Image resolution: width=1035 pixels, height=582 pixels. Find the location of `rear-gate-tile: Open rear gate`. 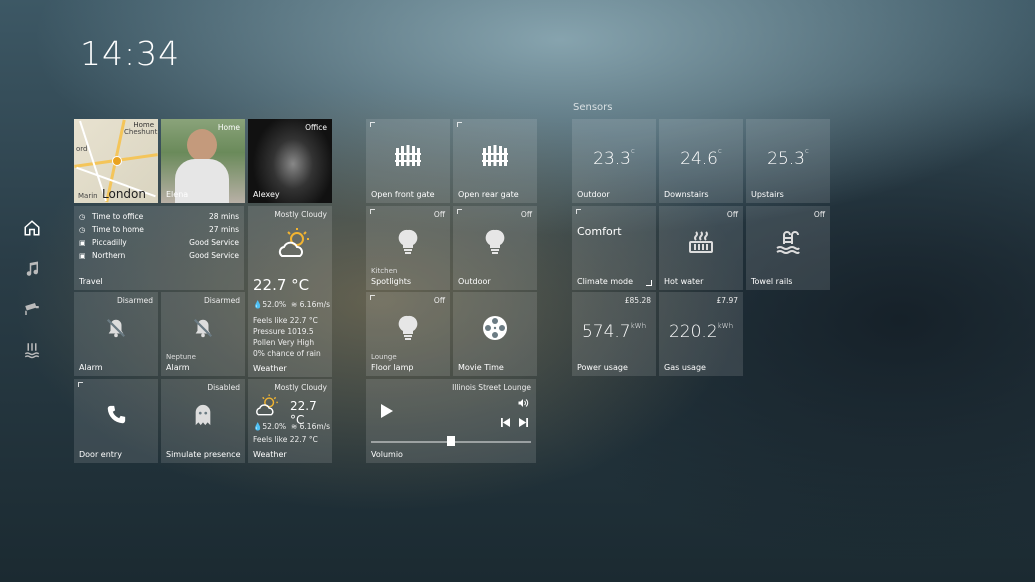

rear-gate-tile: Open rear gate is located at coordinates (495, 161).